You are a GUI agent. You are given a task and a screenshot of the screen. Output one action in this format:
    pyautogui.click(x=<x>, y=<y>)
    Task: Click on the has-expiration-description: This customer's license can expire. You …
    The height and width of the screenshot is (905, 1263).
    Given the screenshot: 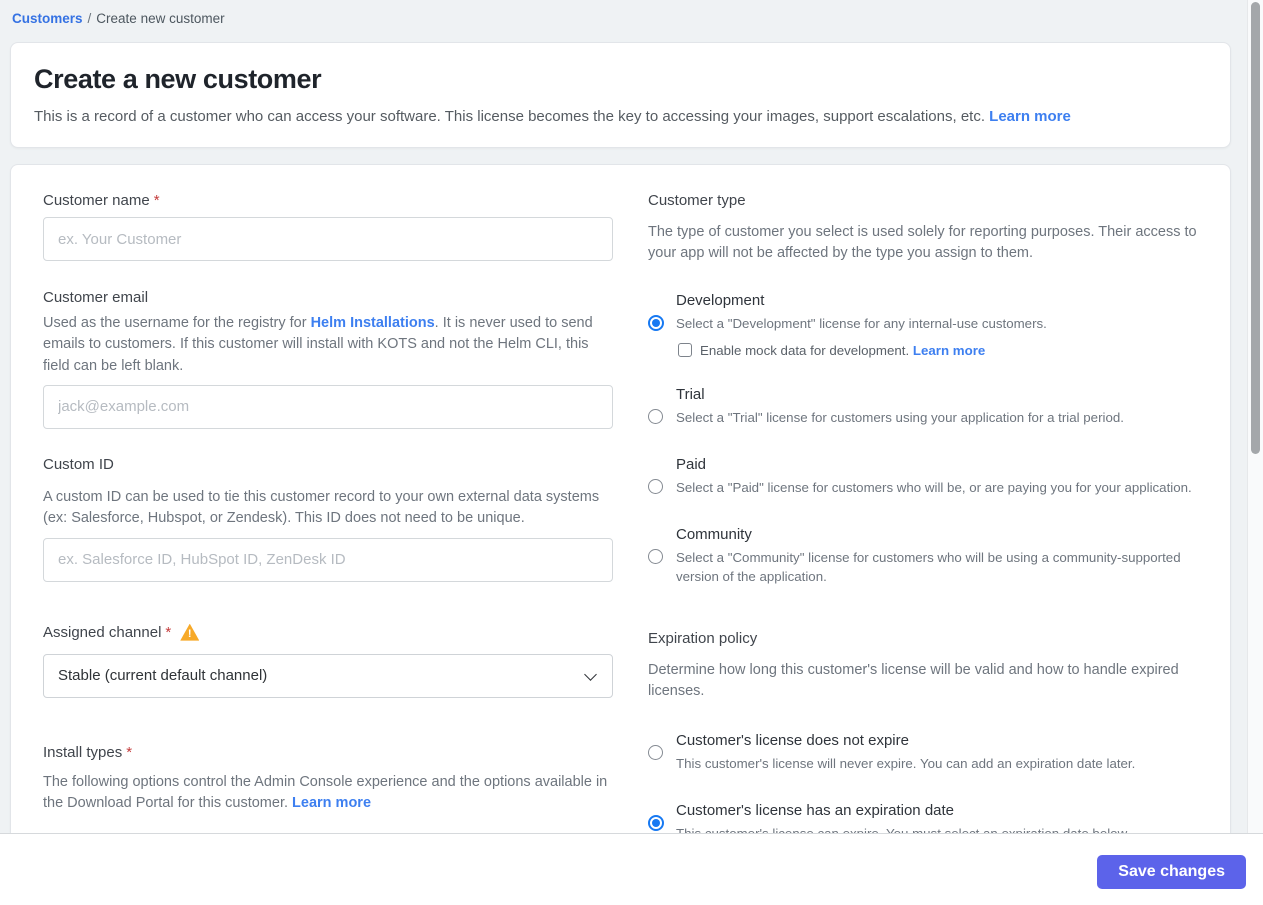 What is the action you would take?
    pyautogui.click(x=937, y=829)
    